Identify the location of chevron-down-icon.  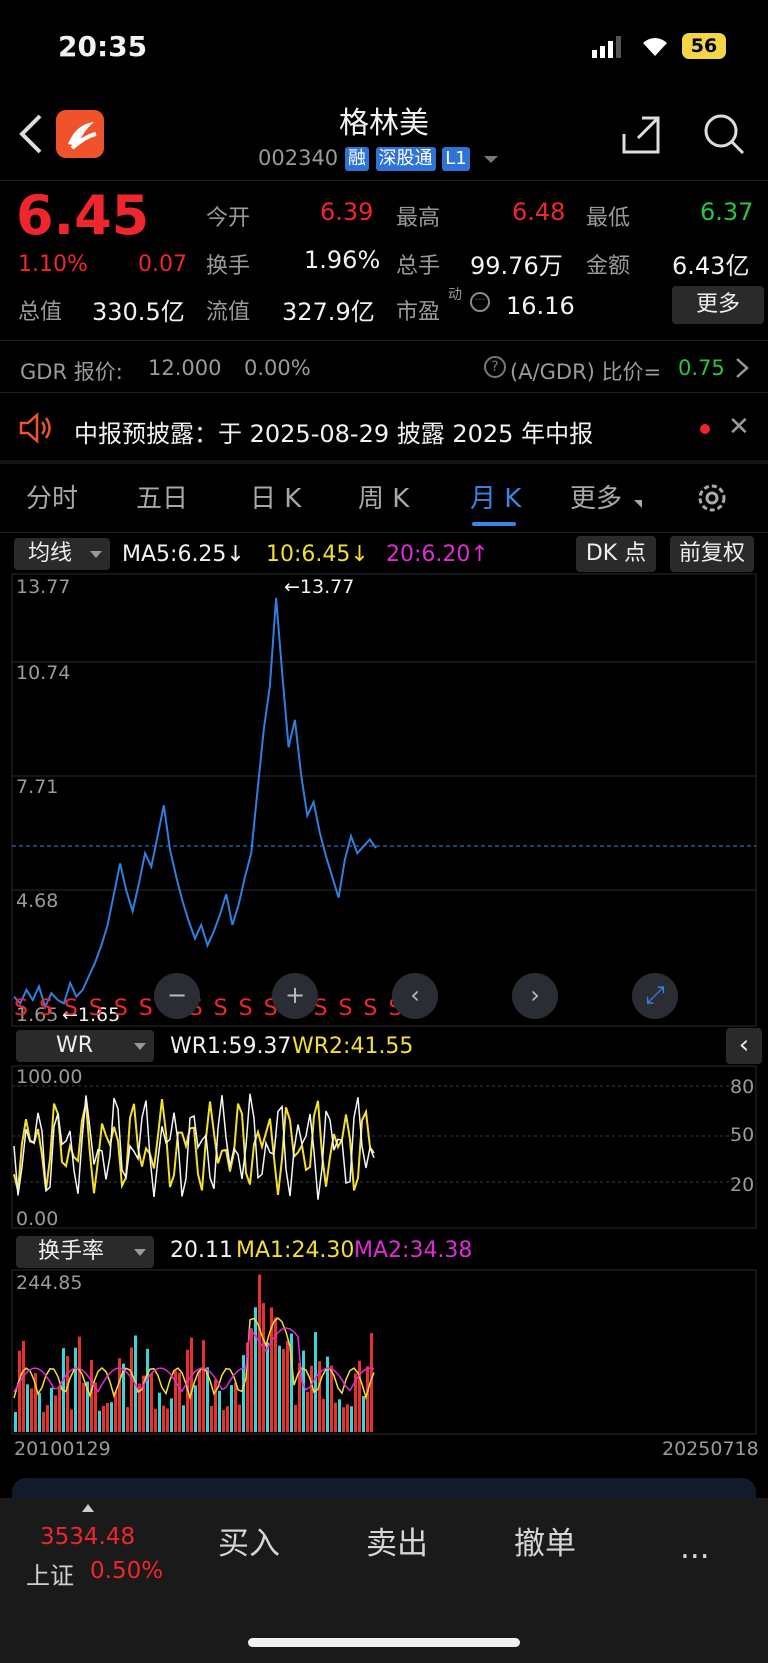
(491, 159).